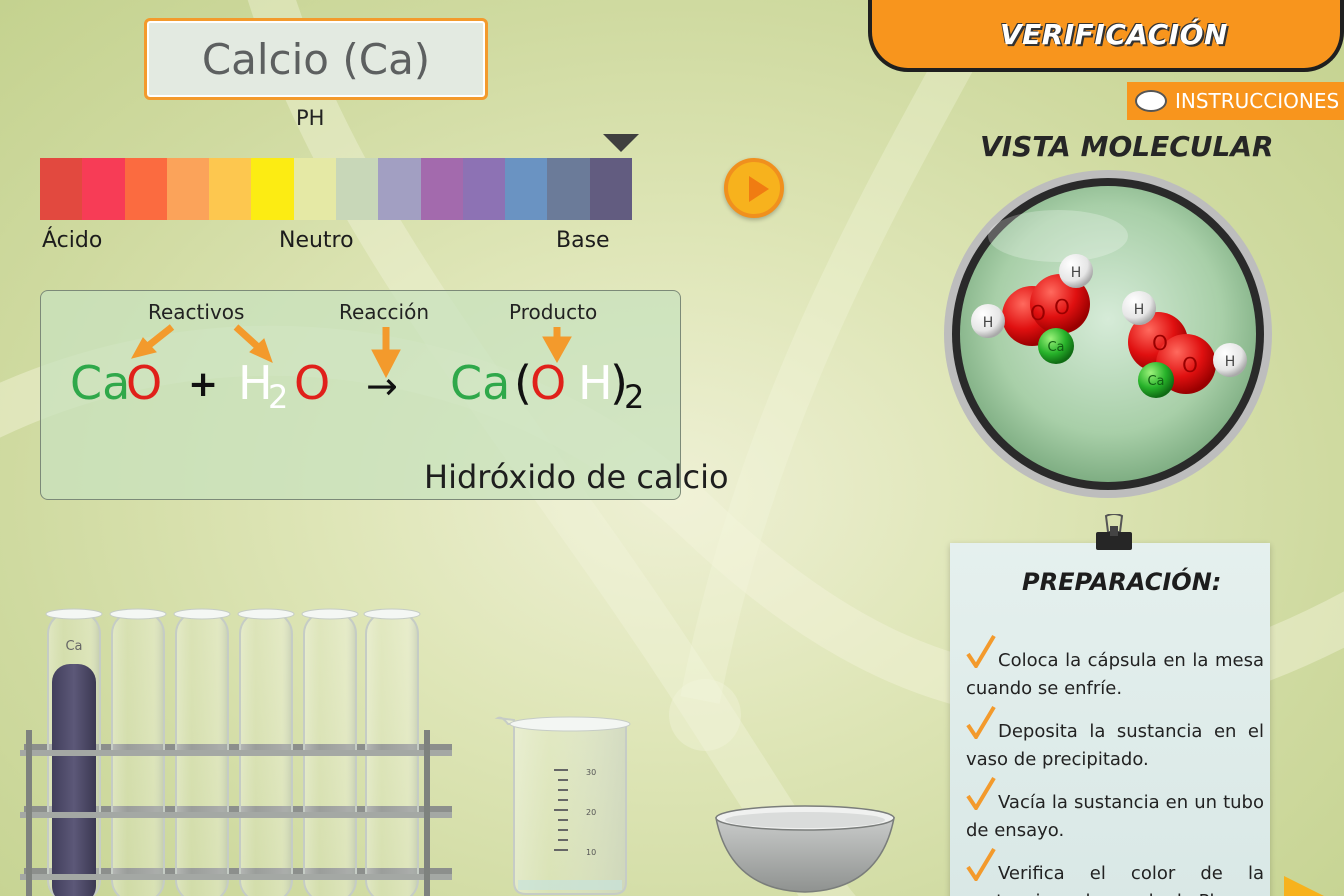 The image size is (1344, 896). What do you see at coordinates (1115, 810) in the screenshot?
I see `preparation-step: Vacía la sustancia en un tubo de ensayo.` at bounding box center [1115, 810].